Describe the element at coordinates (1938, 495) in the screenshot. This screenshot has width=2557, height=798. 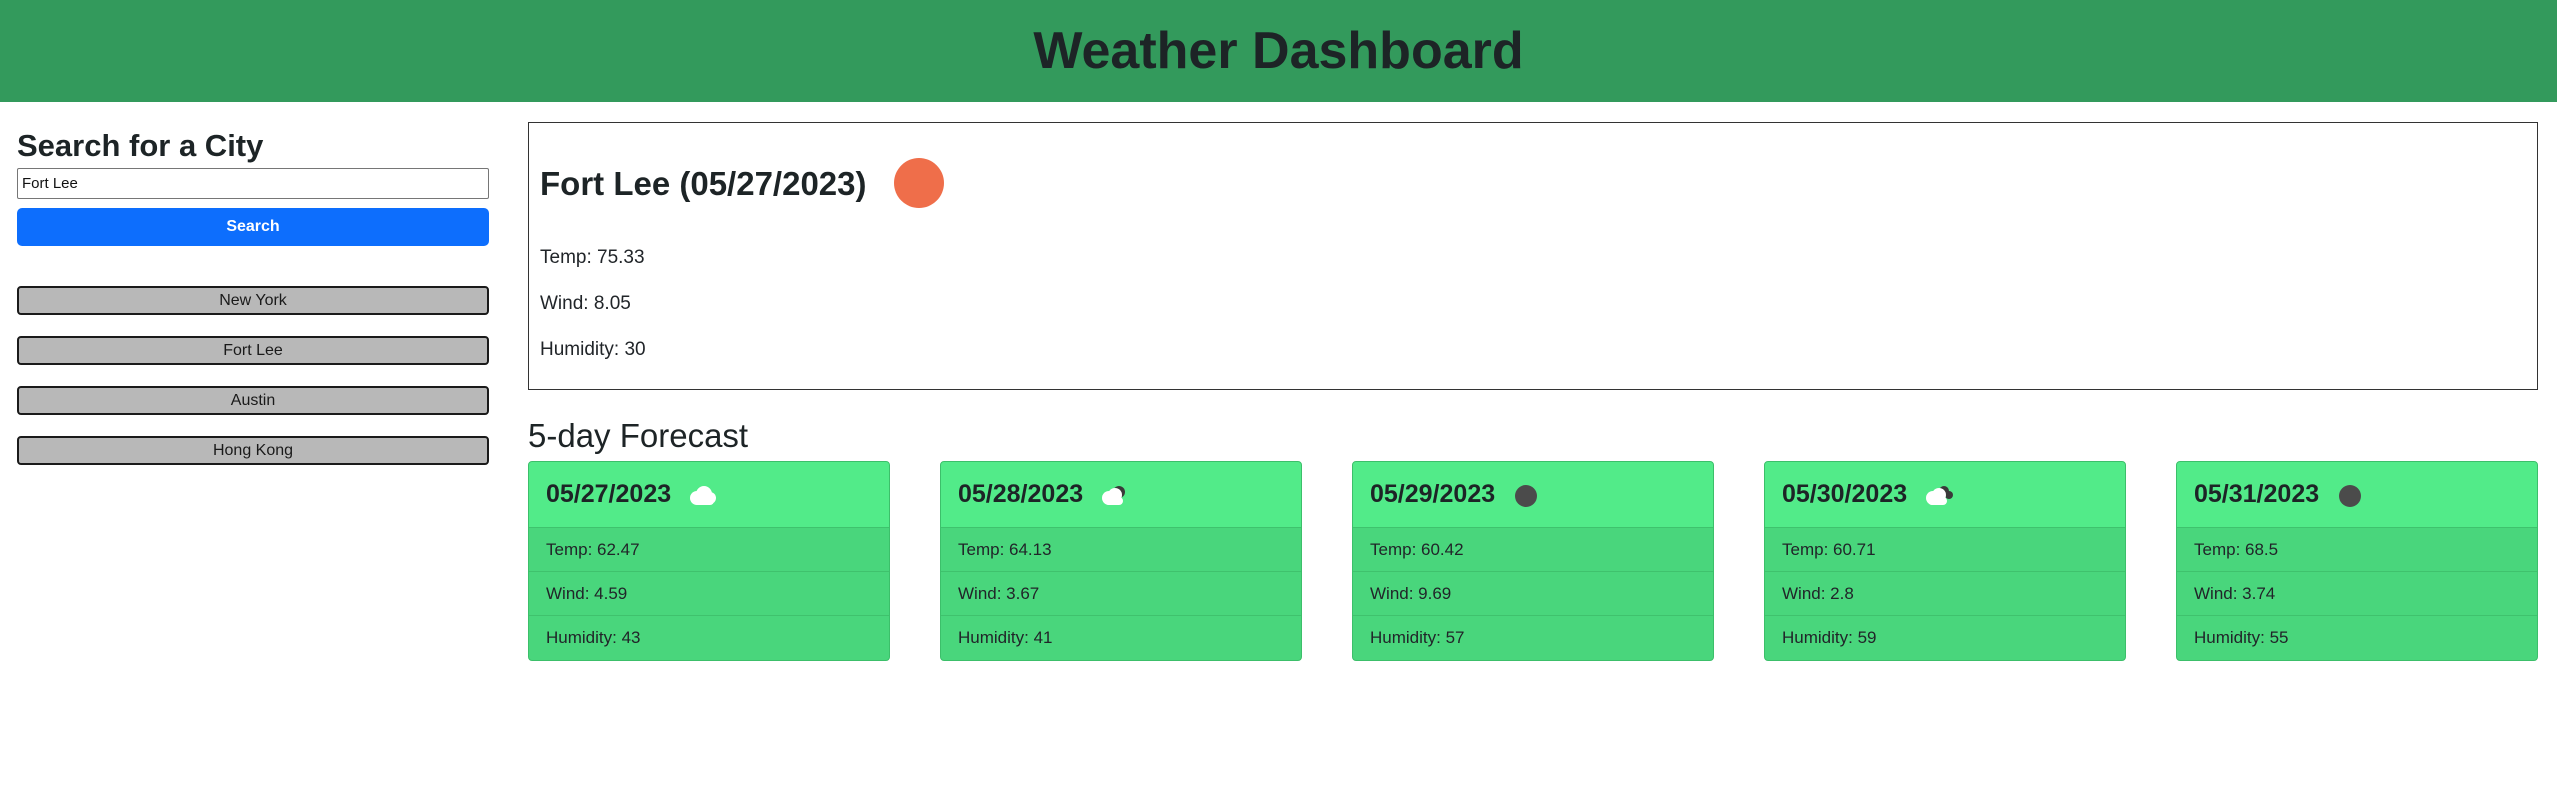
I see `broken-clouds-icon` at that location.